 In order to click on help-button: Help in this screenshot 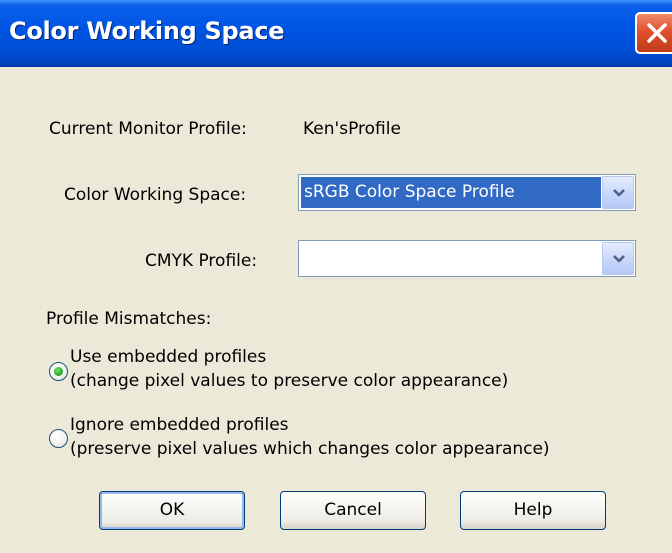, I will do `click(533, 510)`.